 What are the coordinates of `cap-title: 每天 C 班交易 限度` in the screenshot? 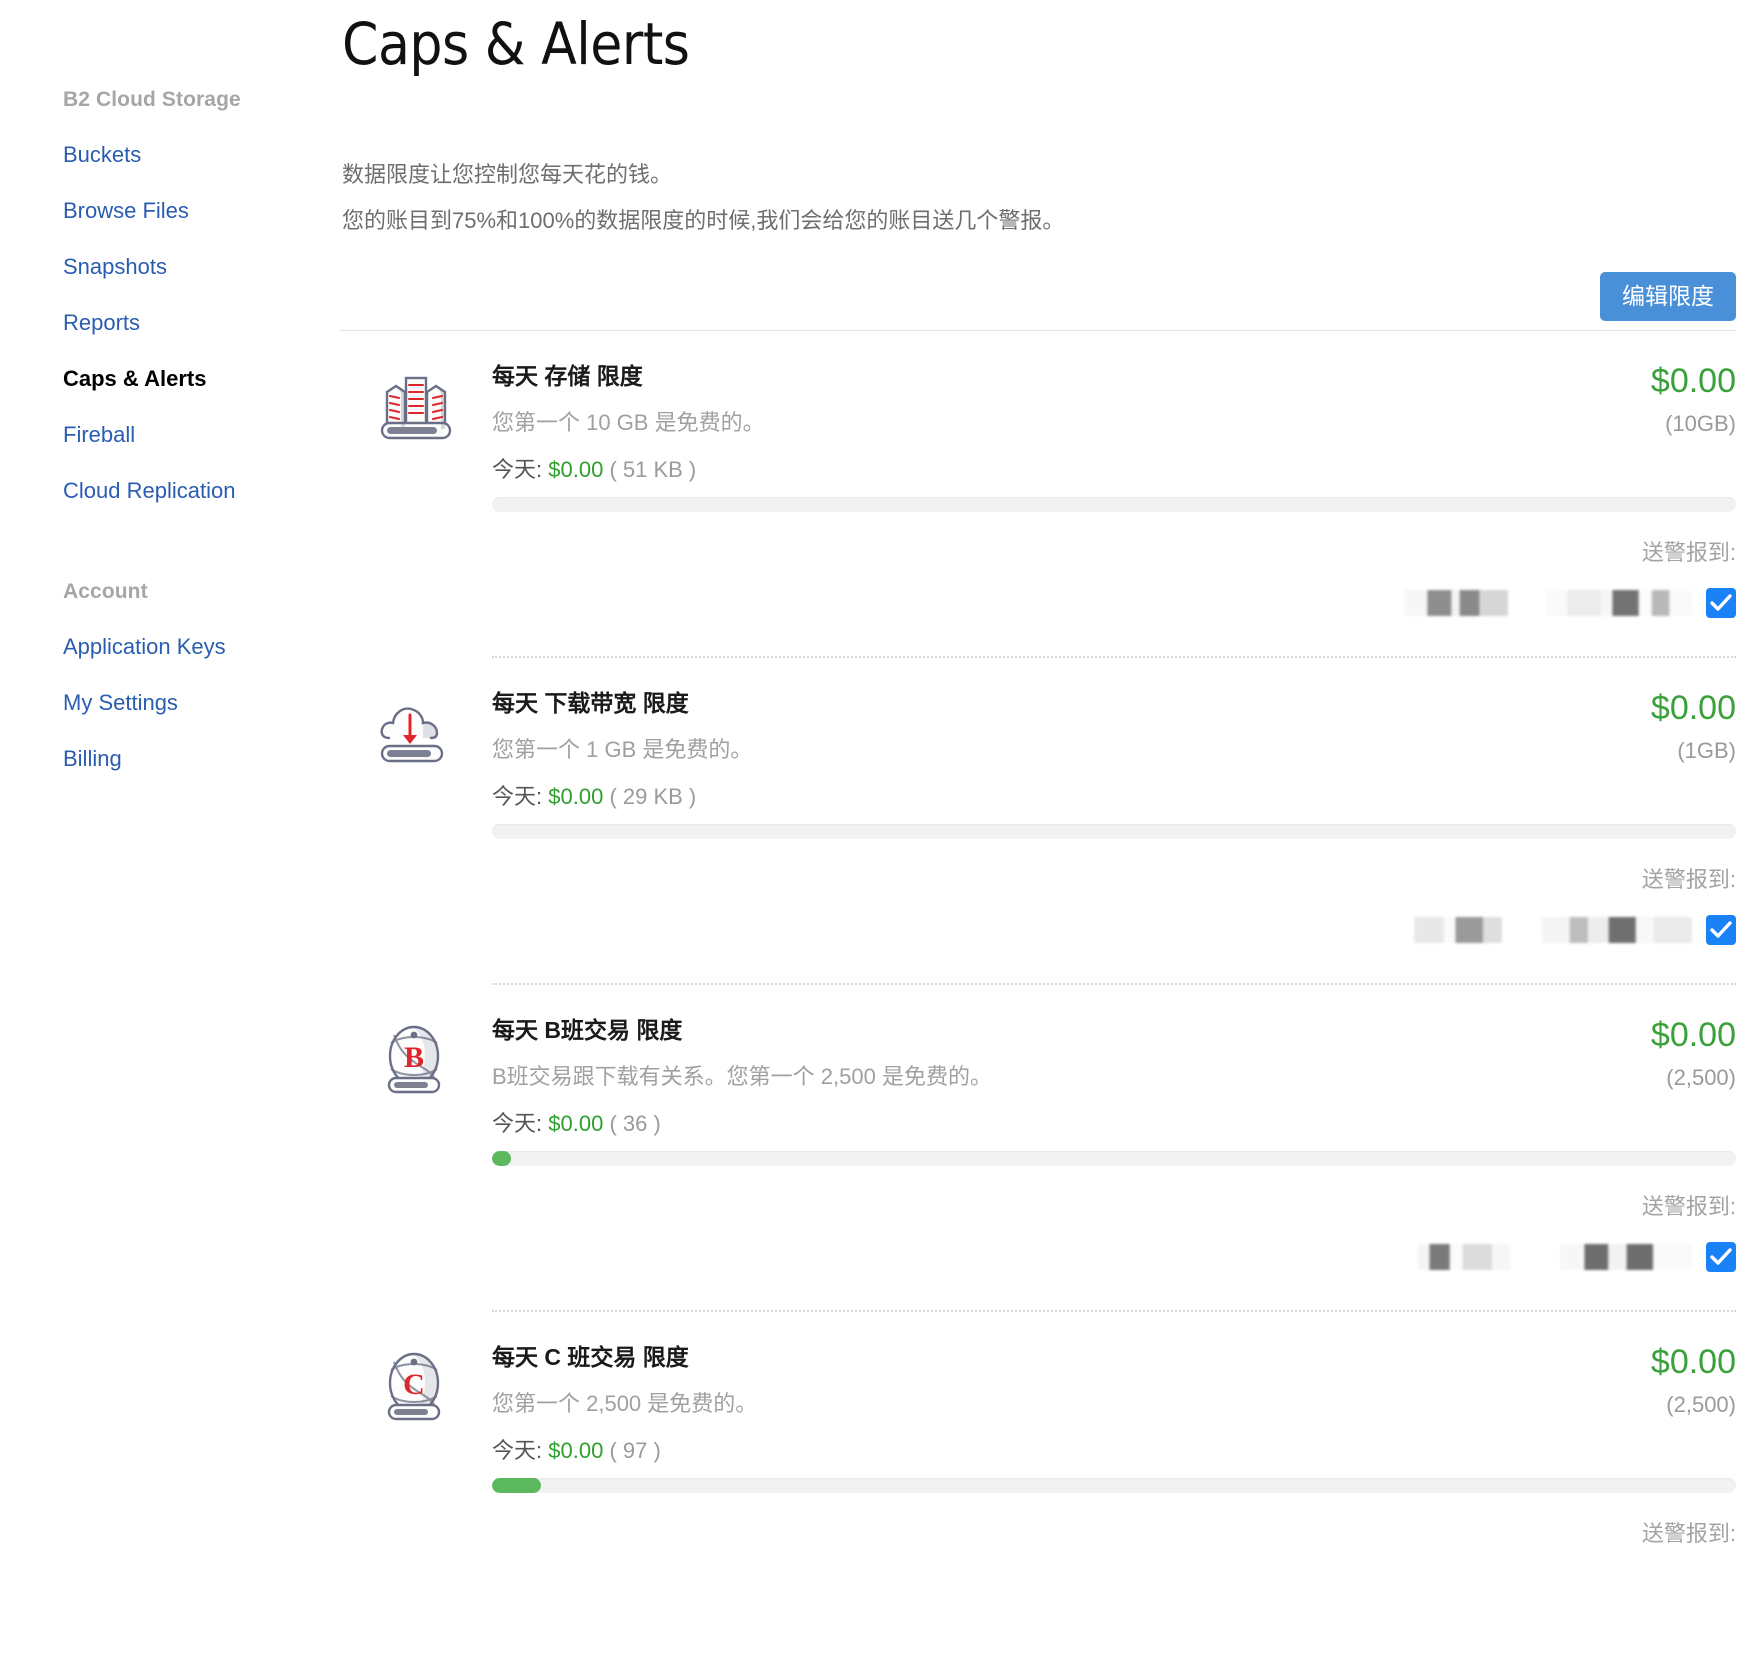 It's located at (590, 1357).